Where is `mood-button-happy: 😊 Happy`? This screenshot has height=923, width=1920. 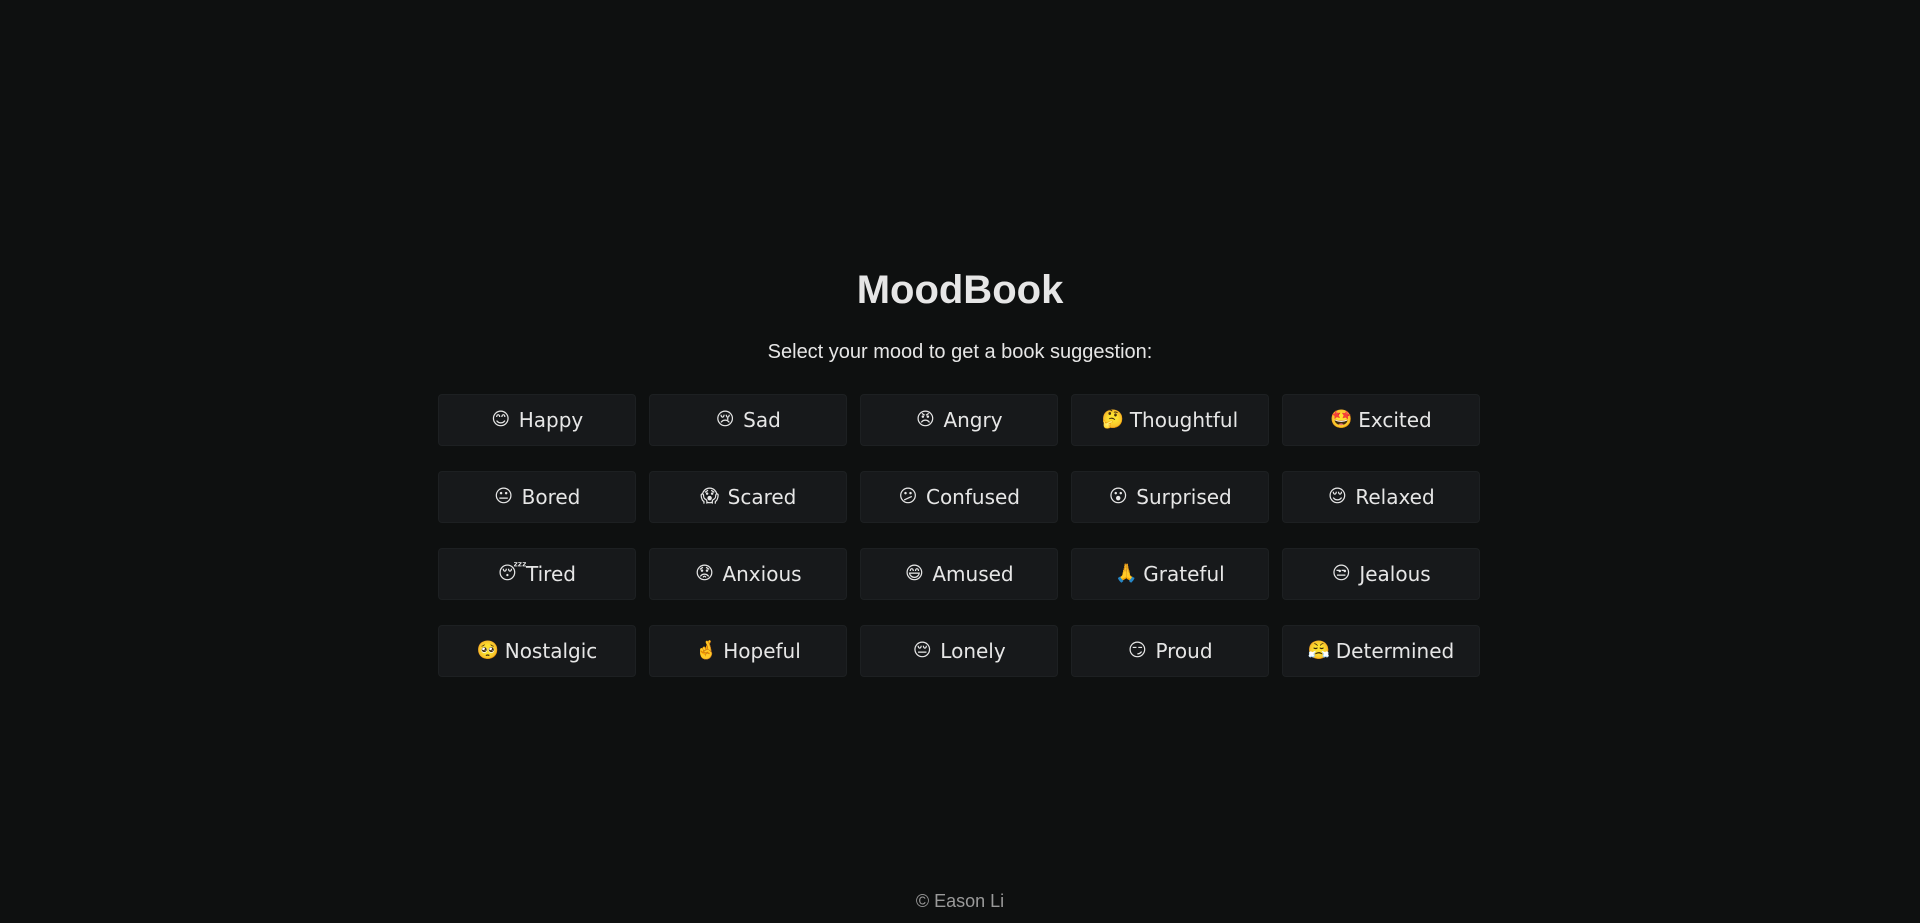
mood-button-happy: 😊 Happy is located at coordinates (537, 420).